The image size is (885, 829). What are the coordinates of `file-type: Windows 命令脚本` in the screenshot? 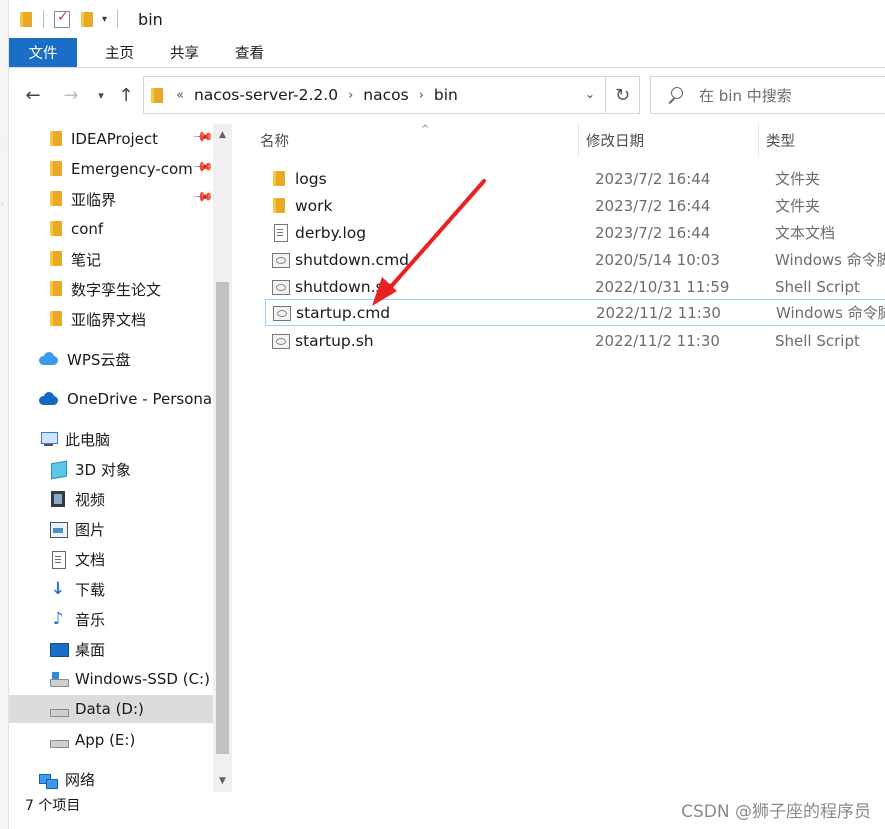 It's located at (830, 313).